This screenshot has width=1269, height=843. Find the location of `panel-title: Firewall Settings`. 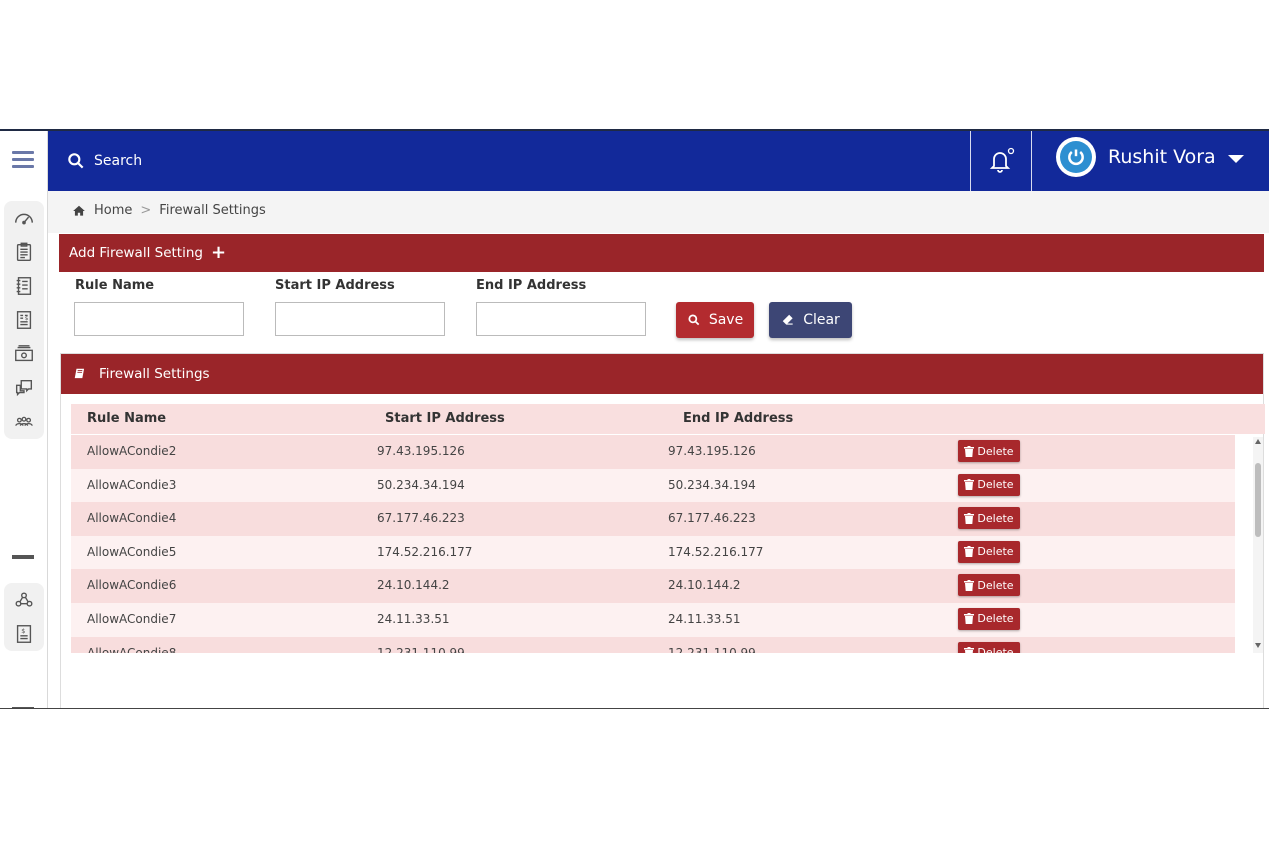

panel-title: Firewall Settings is located at coordinates (154, 374).